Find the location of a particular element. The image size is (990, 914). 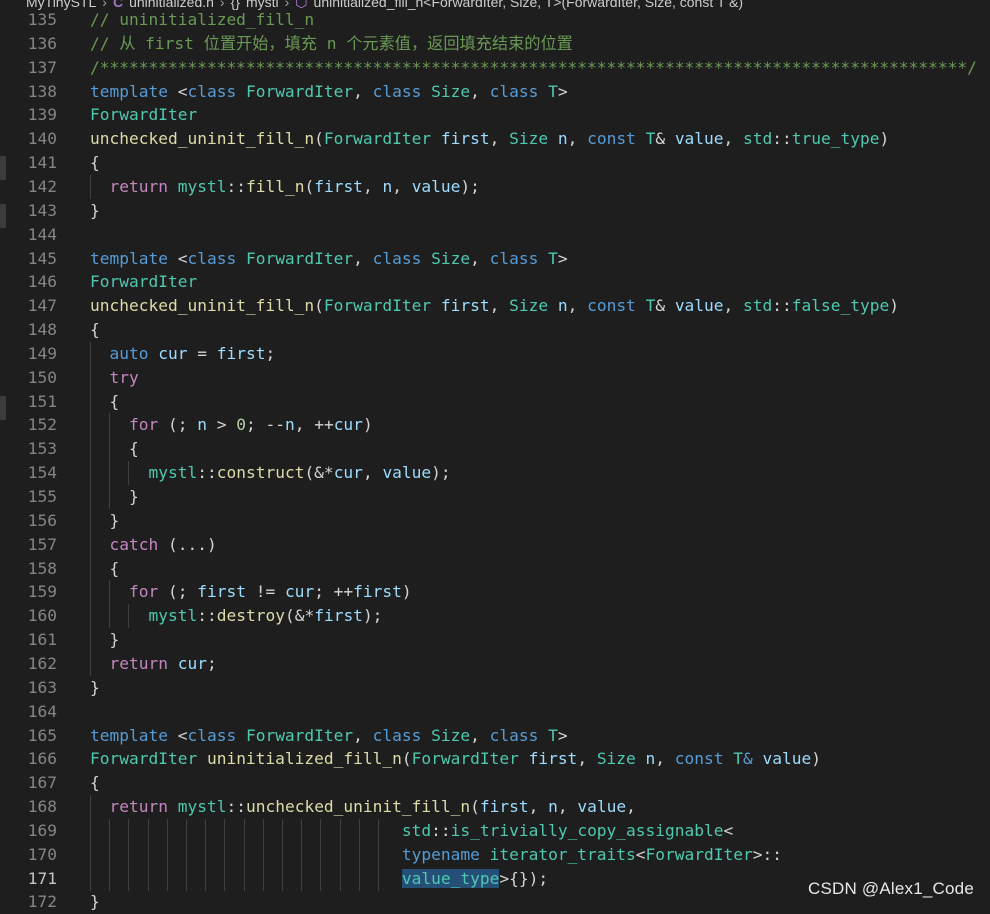

code-token: for is located at coordinates (148, 592).